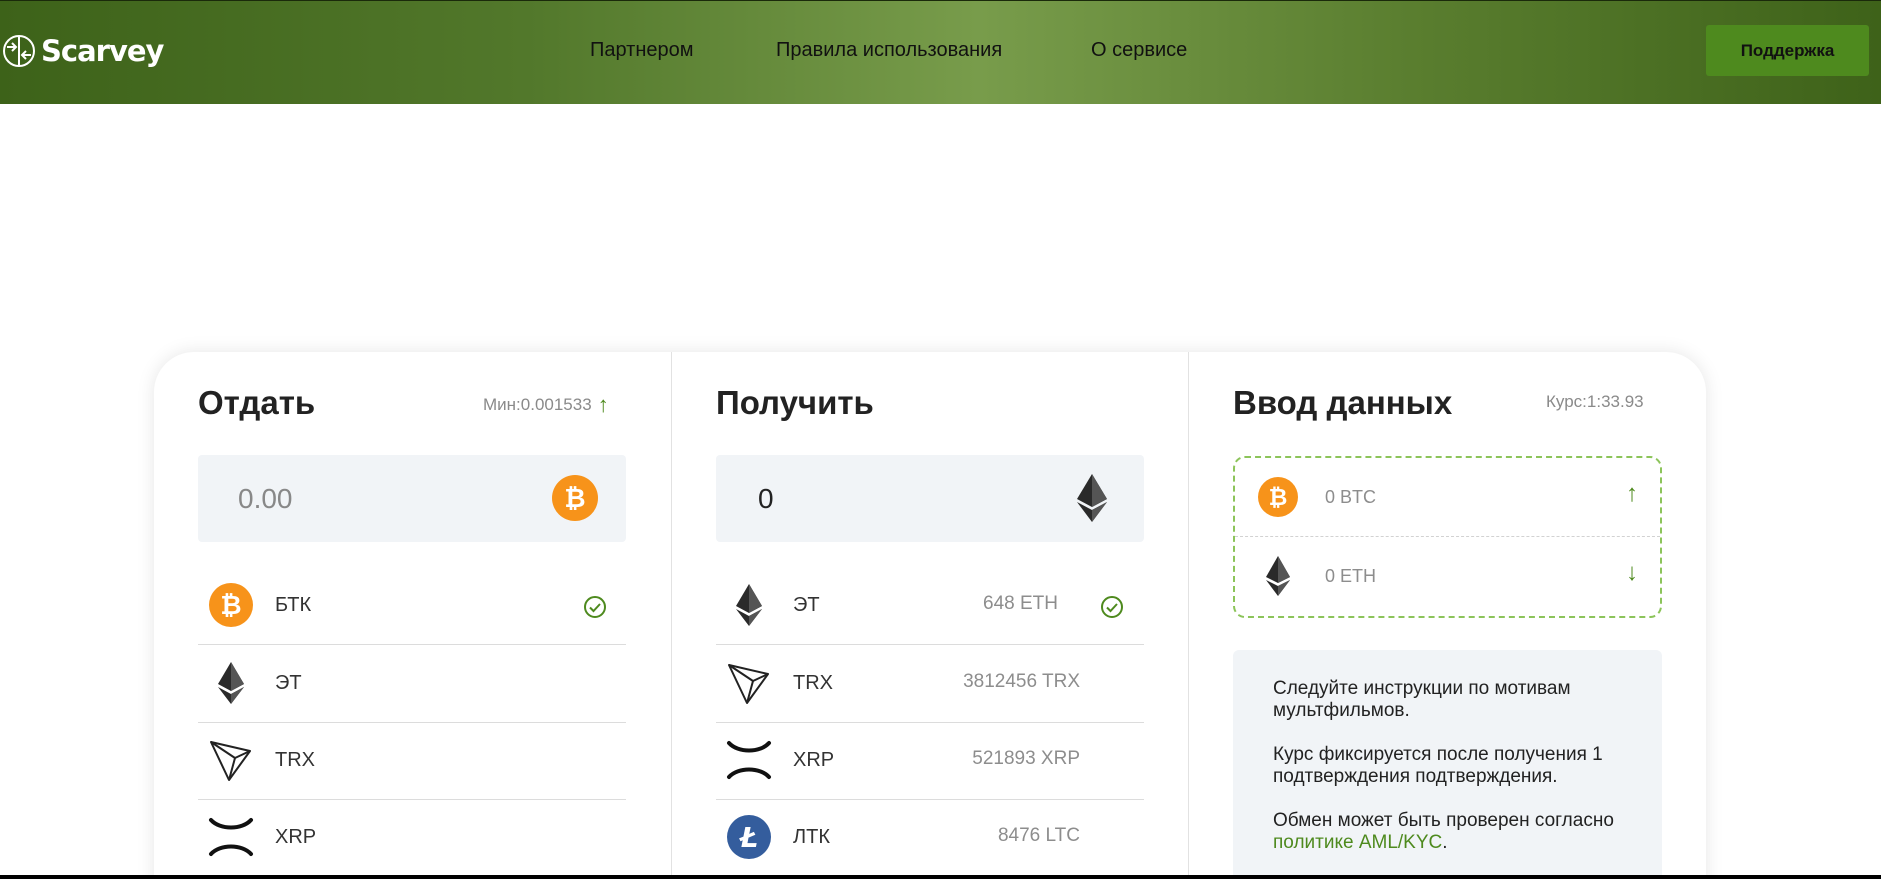  What do you see at coordinates (1595, 401) in the screenshot?
I see `exchange-rate: Курс:1:33.93` at bounding box center [1595, 401].